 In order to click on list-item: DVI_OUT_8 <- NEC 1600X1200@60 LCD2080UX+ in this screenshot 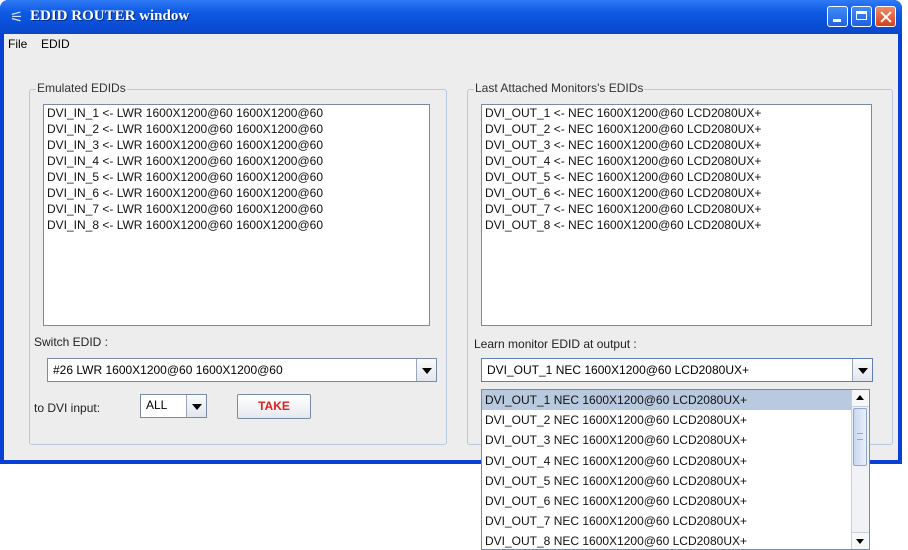, I will do `click(676, 225)`.